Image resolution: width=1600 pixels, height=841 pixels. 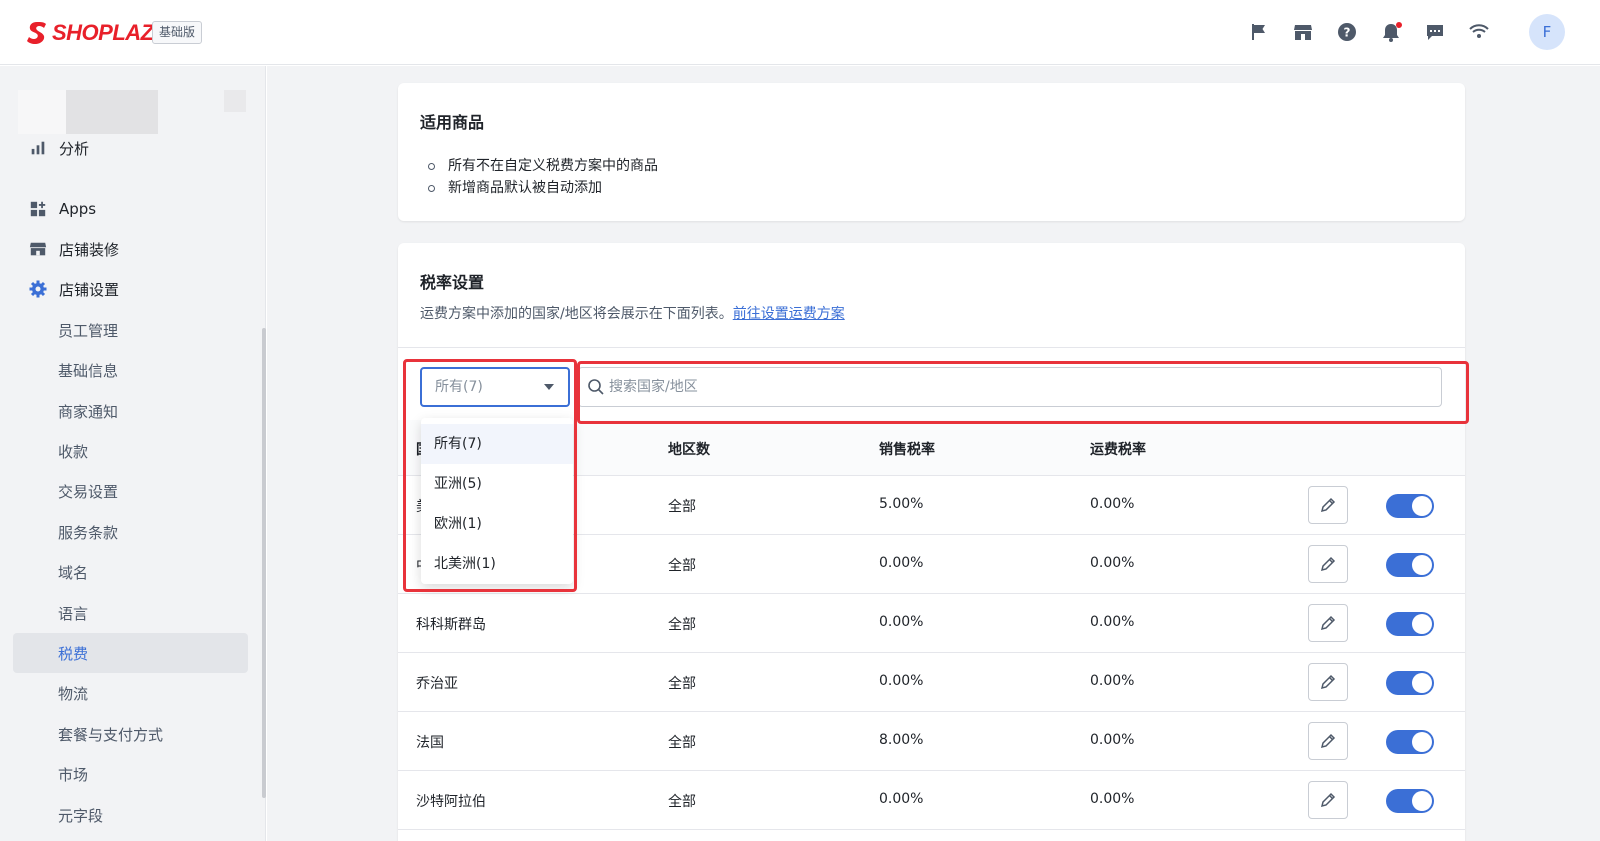 I want to click on bullet-list: 所有不在自定义税费方案中的商品 新增商品默认被自动添加, so click(x=543, y=177).